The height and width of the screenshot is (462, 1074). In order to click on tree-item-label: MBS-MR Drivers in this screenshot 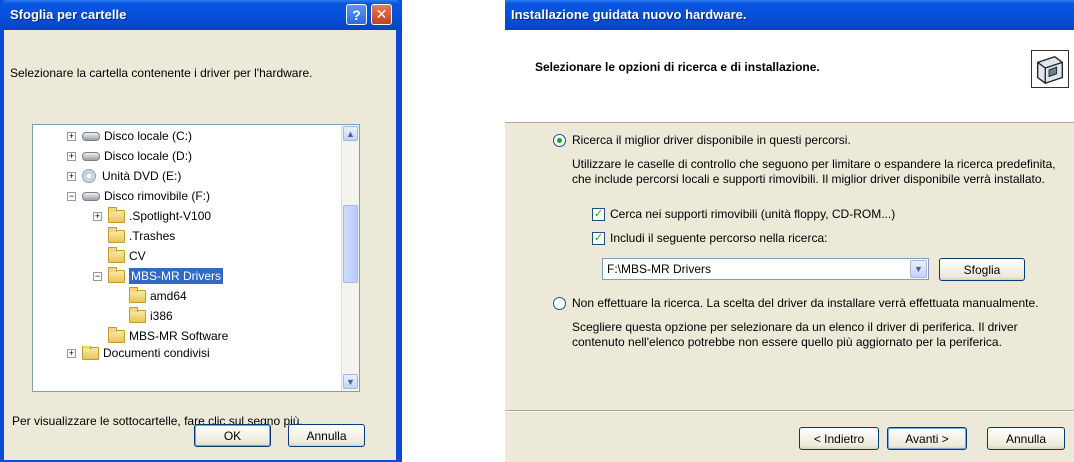, I will do `click(176, 276)`.